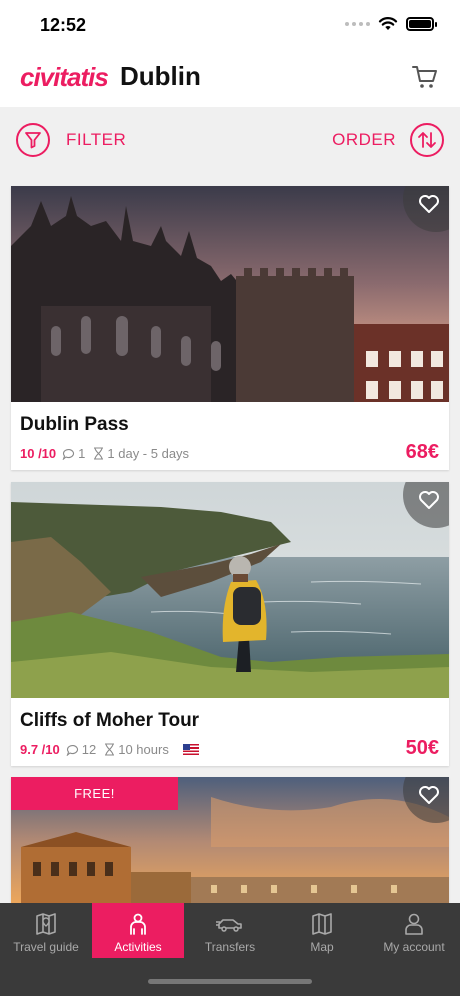 The image size is (460, 996). Describe the element at coordinates (190, 749) in the screenshot. I see `us-flag-icon` at that location.